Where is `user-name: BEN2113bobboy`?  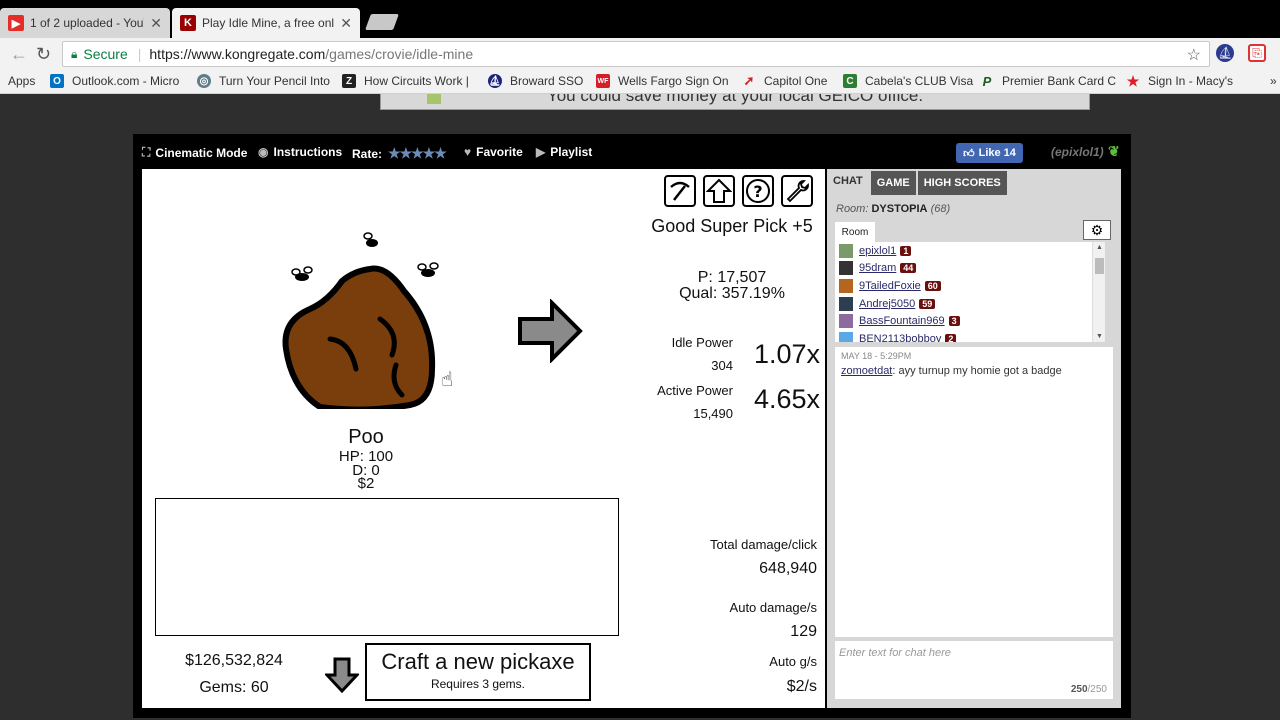
user-name: BEN2113bobboy is located at coordinates (900, 337).